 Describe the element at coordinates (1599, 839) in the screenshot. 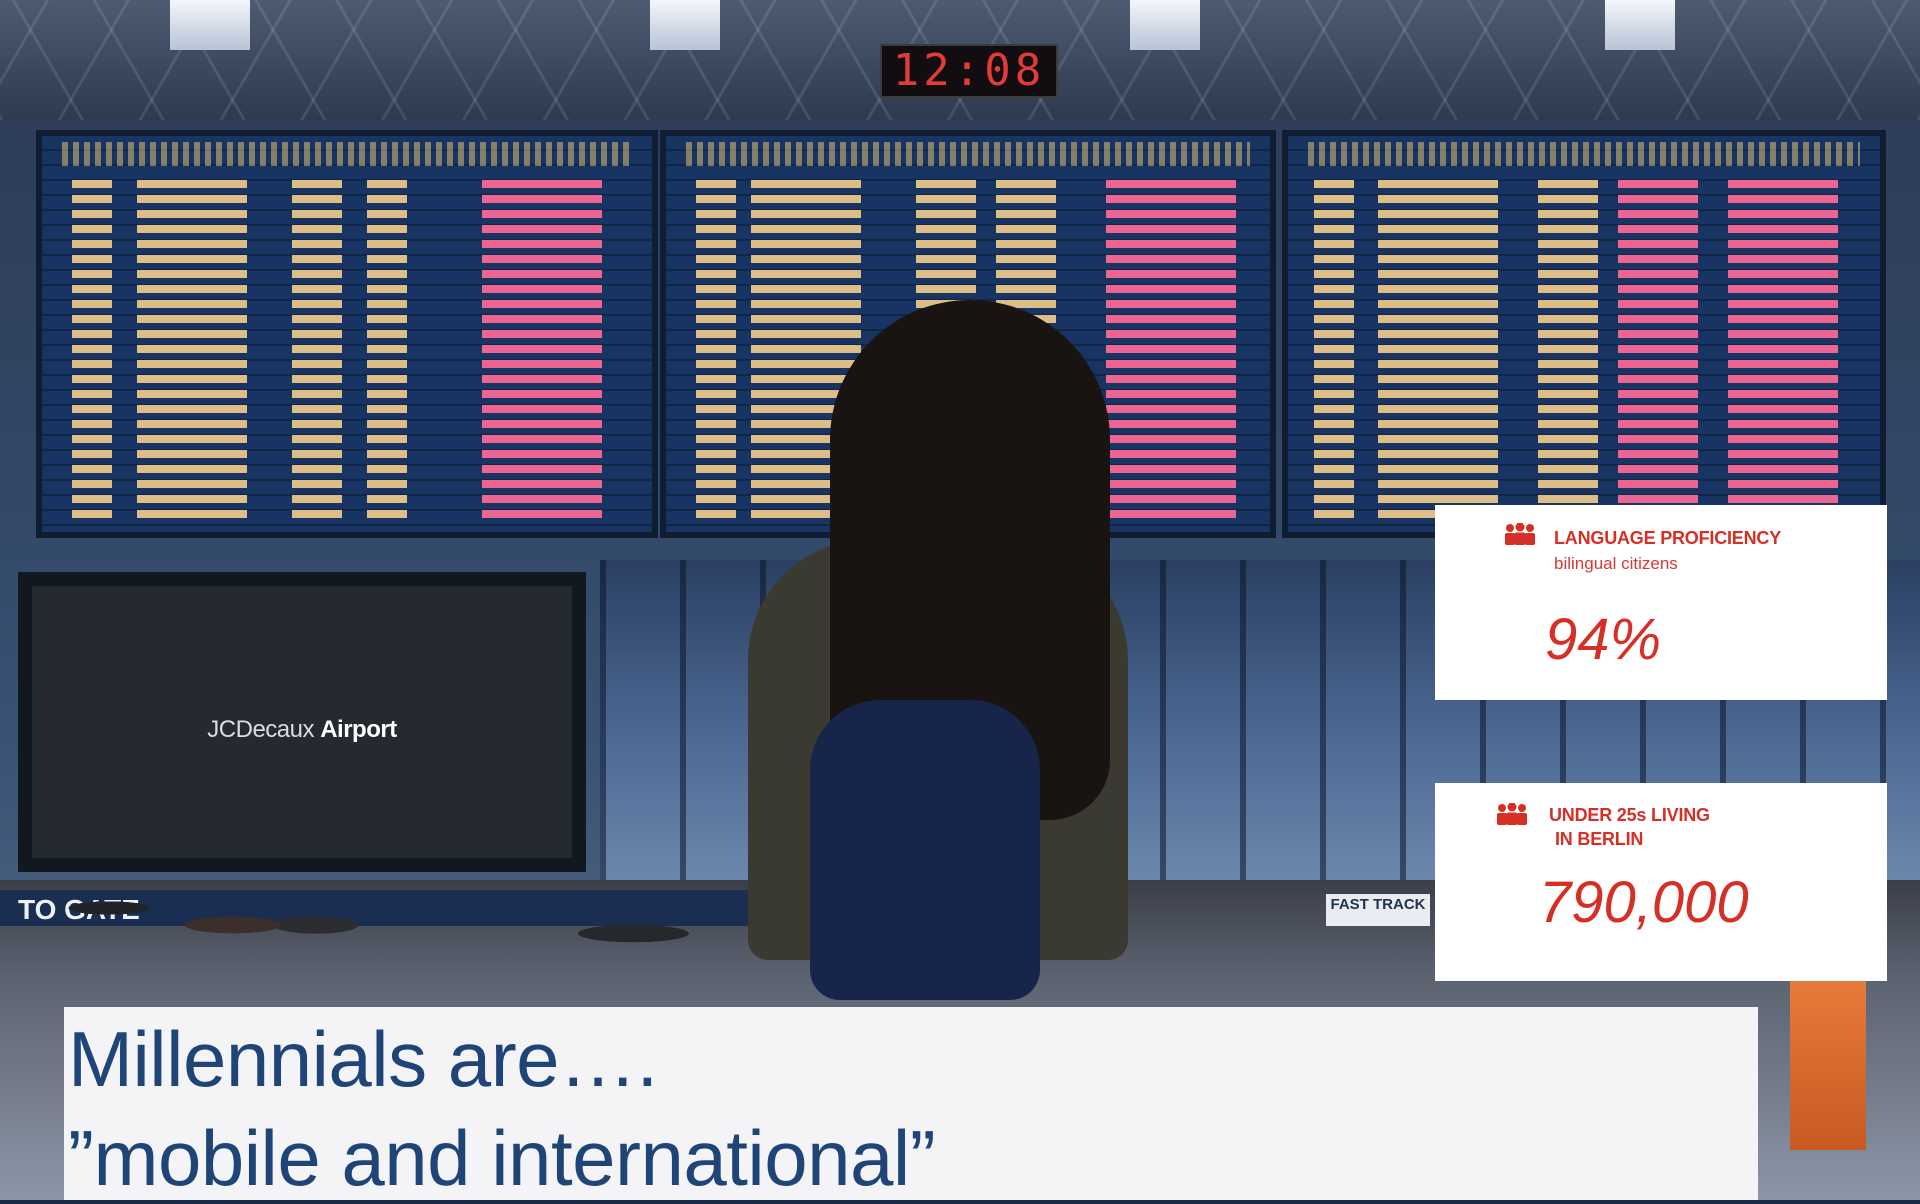

I see `stat-label-line2: IN BERLIN` at that location.